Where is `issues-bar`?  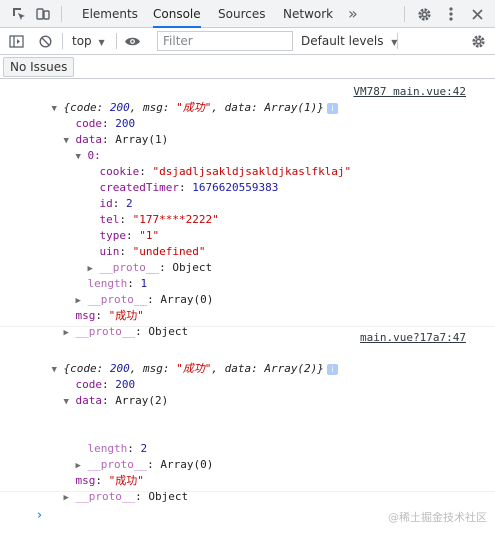 issues-bar is located at coordinates (247, 67).